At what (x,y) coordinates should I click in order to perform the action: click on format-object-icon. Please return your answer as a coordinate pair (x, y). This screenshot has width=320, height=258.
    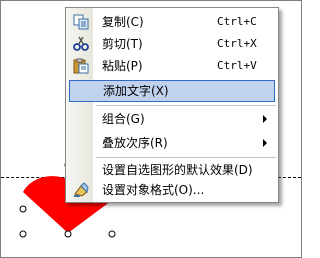
    Looking at the image, I should click on (81, 189).